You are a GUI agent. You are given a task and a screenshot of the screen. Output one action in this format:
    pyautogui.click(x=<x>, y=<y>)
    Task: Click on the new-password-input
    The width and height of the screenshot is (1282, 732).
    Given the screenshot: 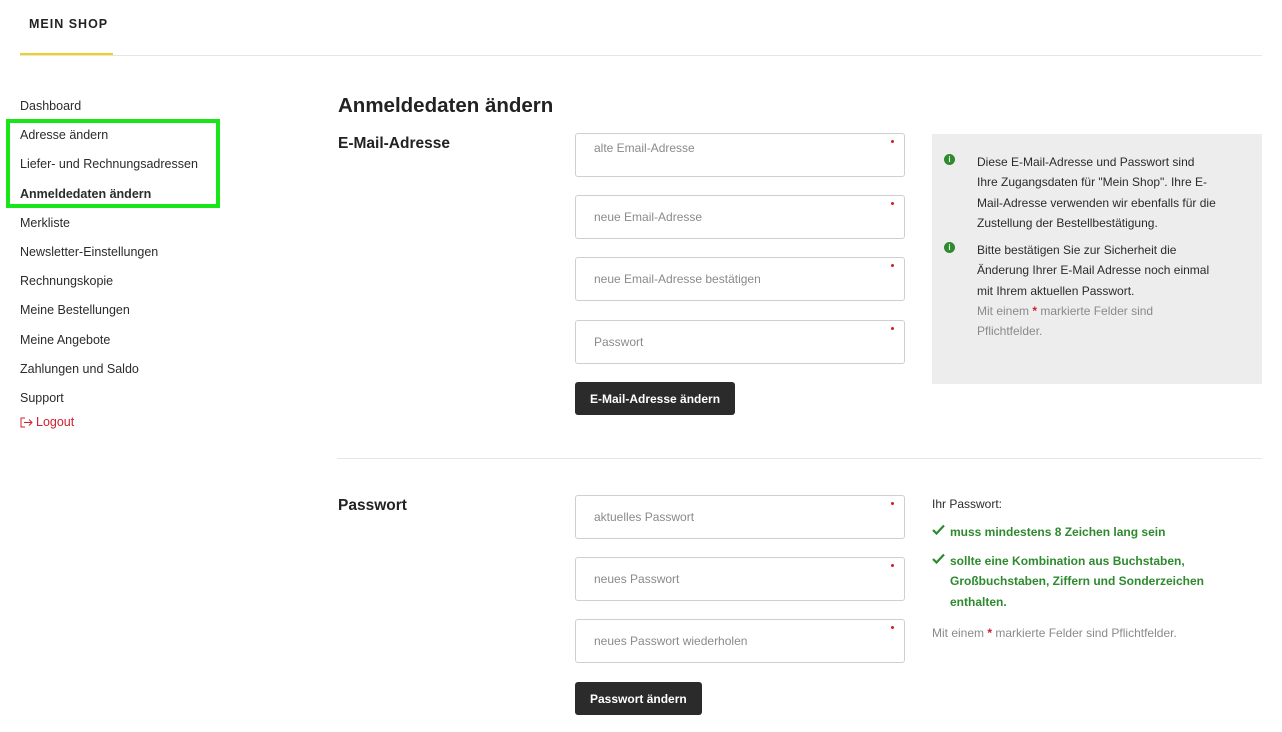 What is the action you would take?
    pyautogui.click(x=739, y=579)
    